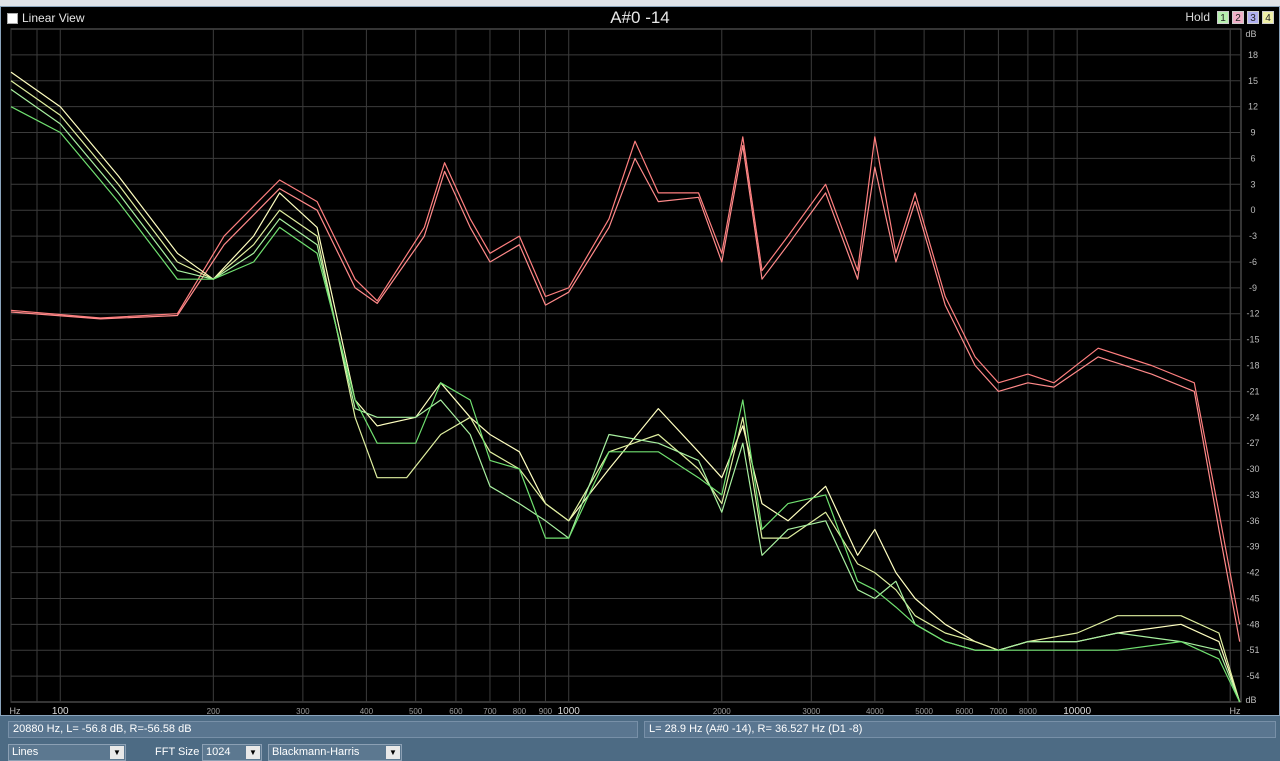 The image size is (1280, 761). I want to click on fft-size-value: 1024, so click(218, 752).